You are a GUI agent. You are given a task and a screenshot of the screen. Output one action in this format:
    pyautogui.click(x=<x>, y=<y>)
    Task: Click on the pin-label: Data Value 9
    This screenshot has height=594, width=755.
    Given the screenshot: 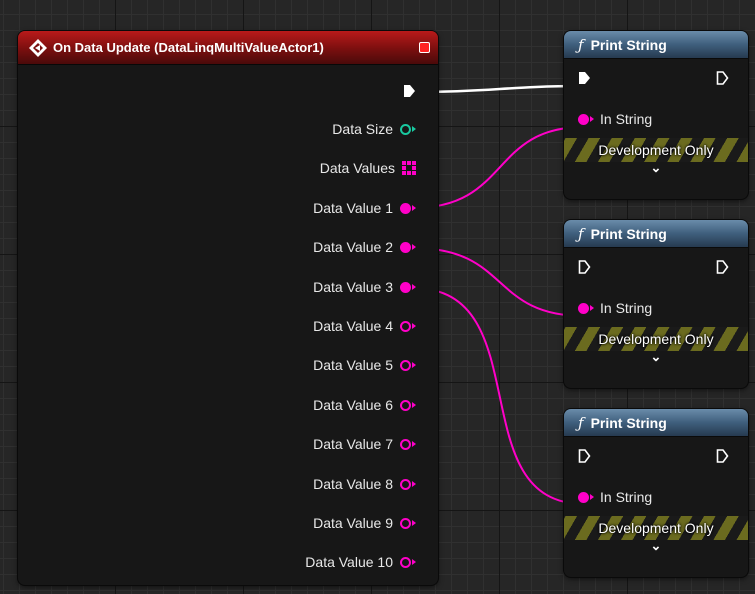 What is the action you would take?
    pyautogui.click(x=353, y=523)
    